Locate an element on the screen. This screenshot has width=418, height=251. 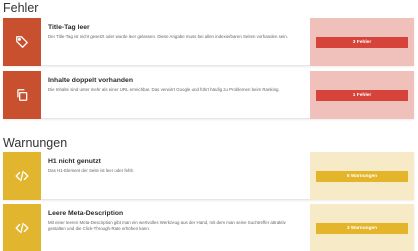
warnings-section-title: Warnungen is located at coordinates (35, 143).